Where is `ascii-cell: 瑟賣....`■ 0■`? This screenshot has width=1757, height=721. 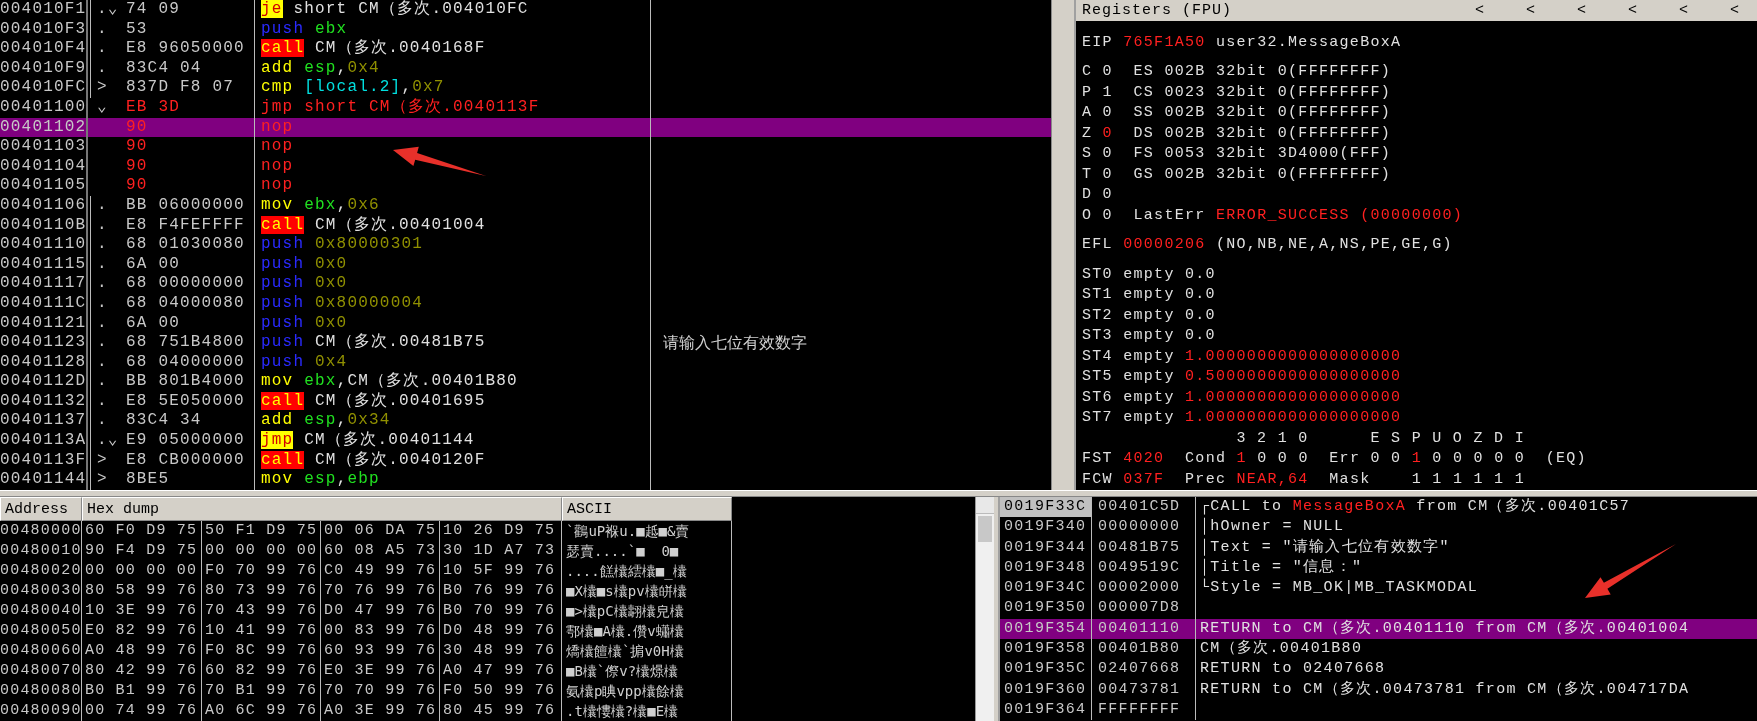 ascii-cell: 瑟賣....`■ 0■ is located at coordinates (647, 551).